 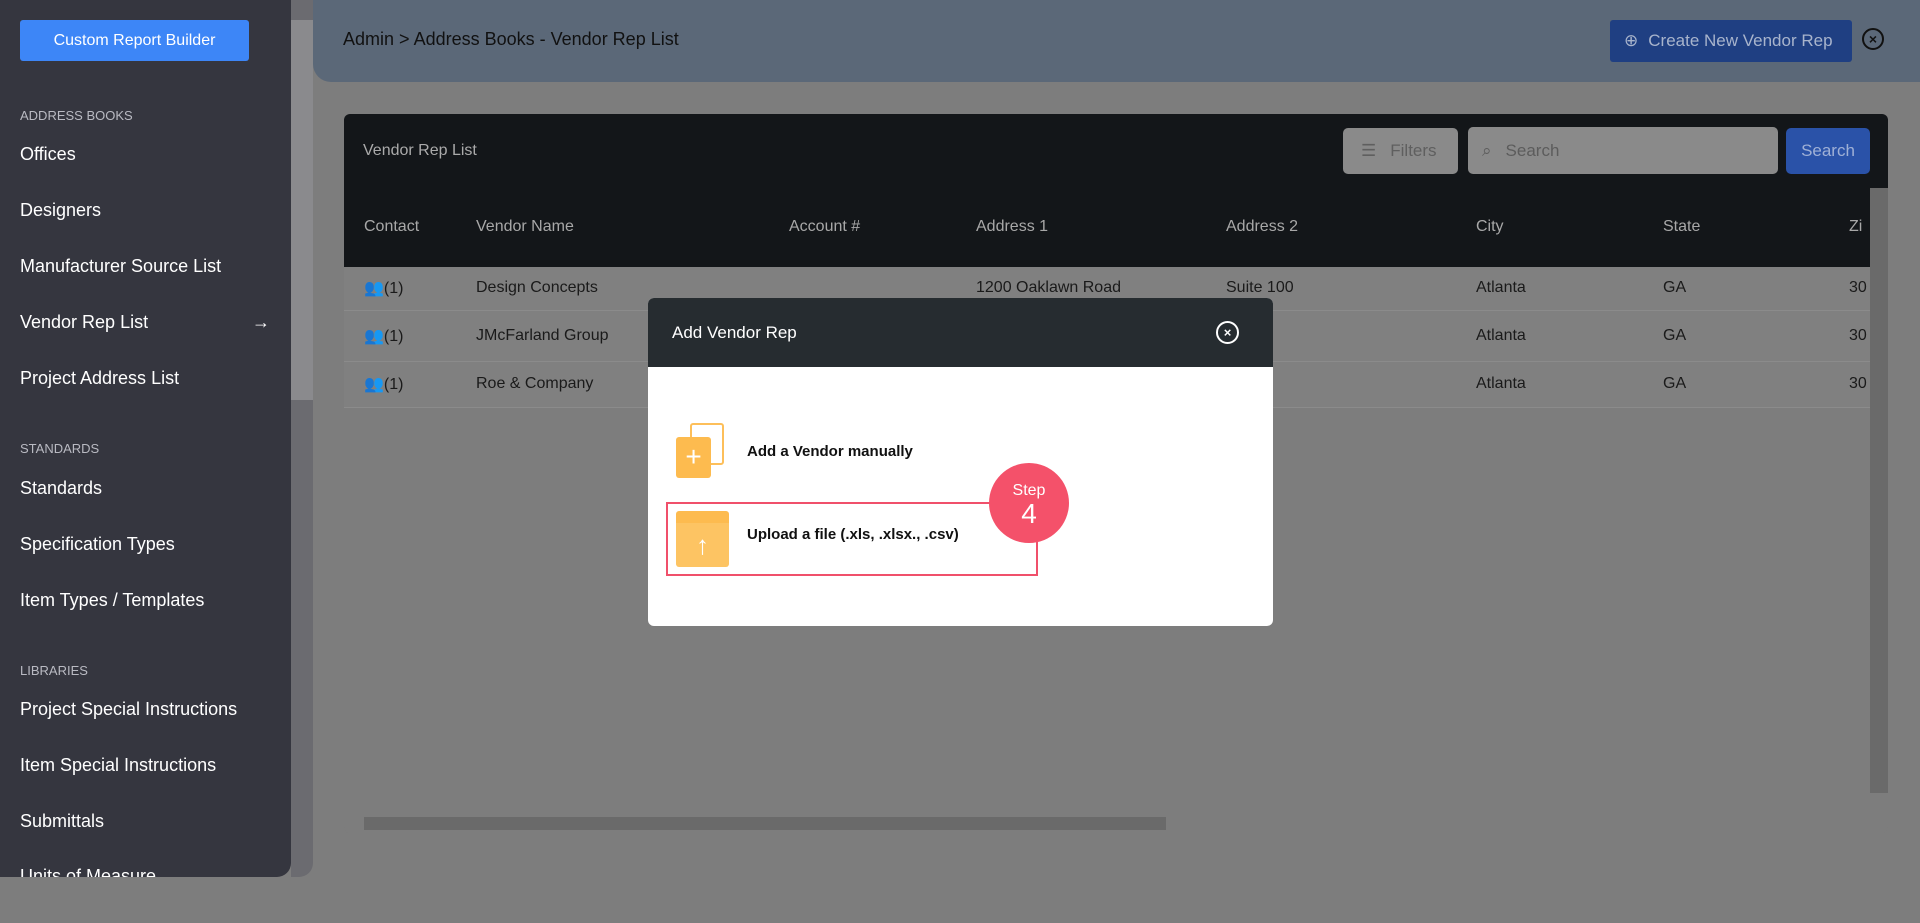 What do you see at coordinates (960, 332) in the screenshot?
I see `modal-header: Add Vendor Rep ×` at bounding box center [960, 332].